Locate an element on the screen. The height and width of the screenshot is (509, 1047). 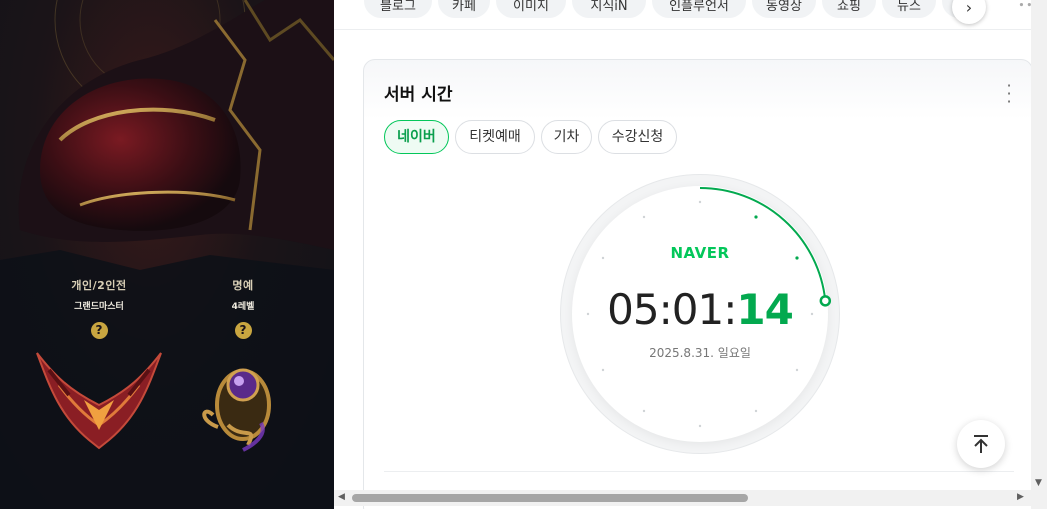
arrow-up-icon is located at coordinates (981, 444).